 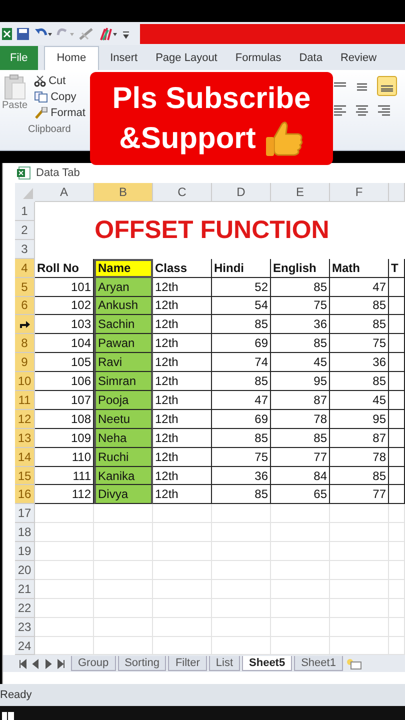 I want to click on row-header: 10, so click(x=25, y=381).